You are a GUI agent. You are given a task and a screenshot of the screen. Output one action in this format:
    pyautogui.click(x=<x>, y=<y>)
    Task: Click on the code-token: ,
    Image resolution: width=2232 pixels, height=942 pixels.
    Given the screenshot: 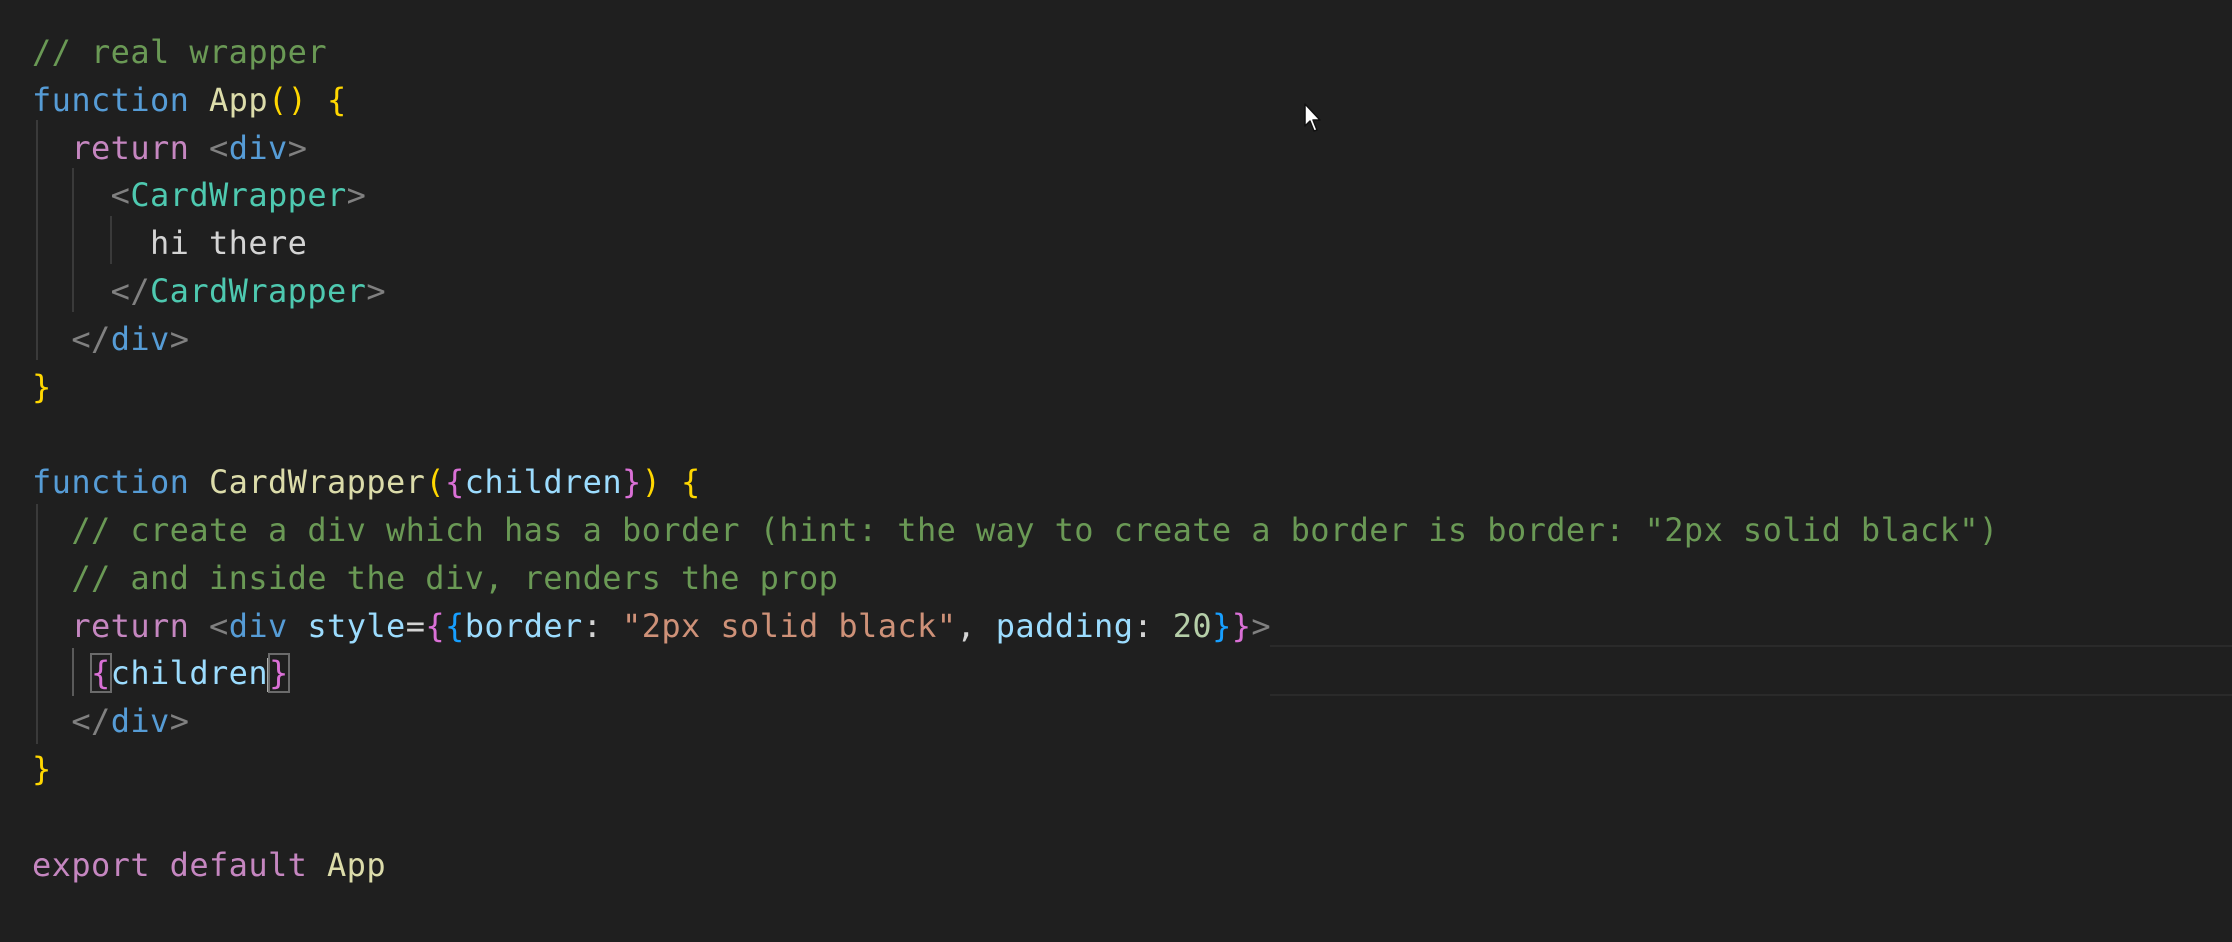 What is the action you would take?
    pyautogui.click(x=976, y=625)
    